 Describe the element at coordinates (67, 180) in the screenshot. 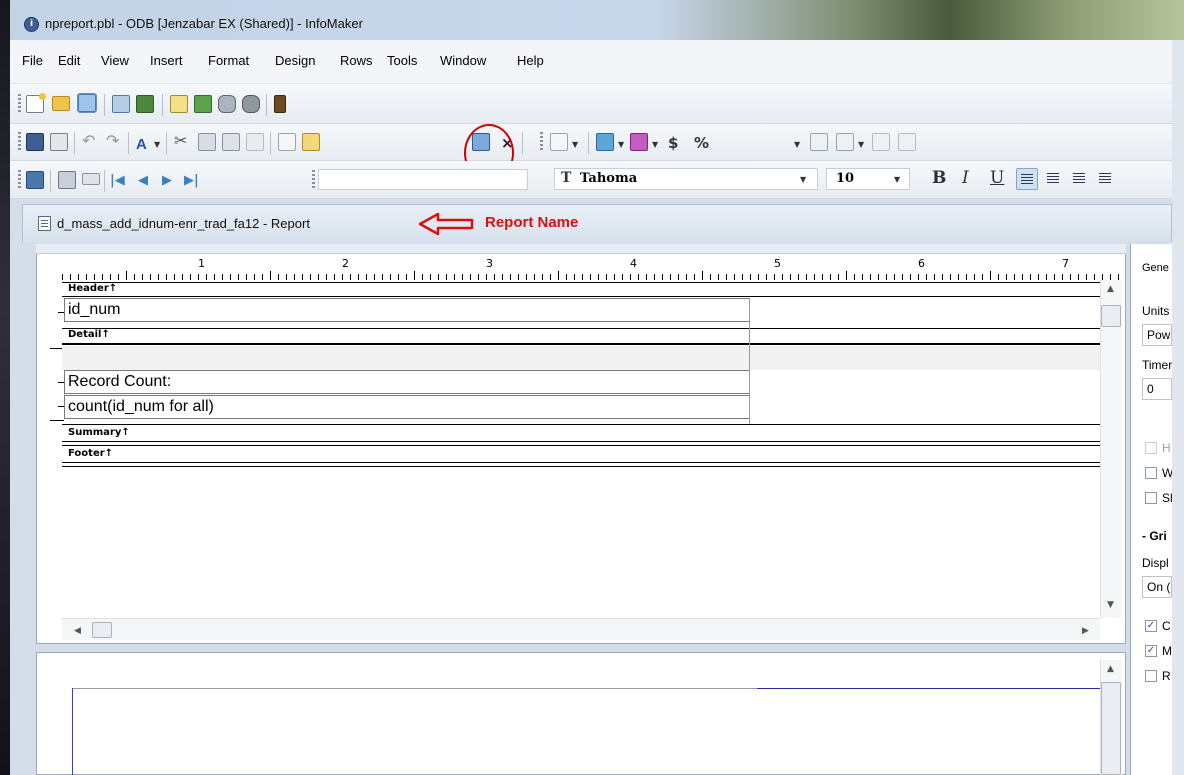

I see `insert-row-icon` at that location.